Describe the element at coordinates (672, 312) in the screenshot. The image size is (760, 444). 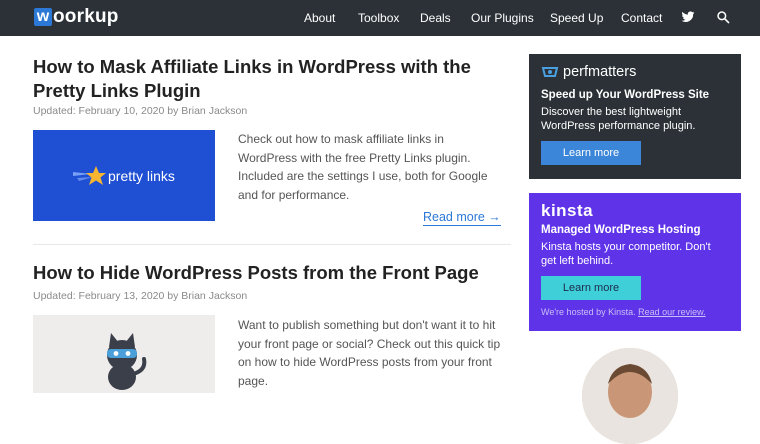
I see `kinsta-review-link: Read our review.` at that location.